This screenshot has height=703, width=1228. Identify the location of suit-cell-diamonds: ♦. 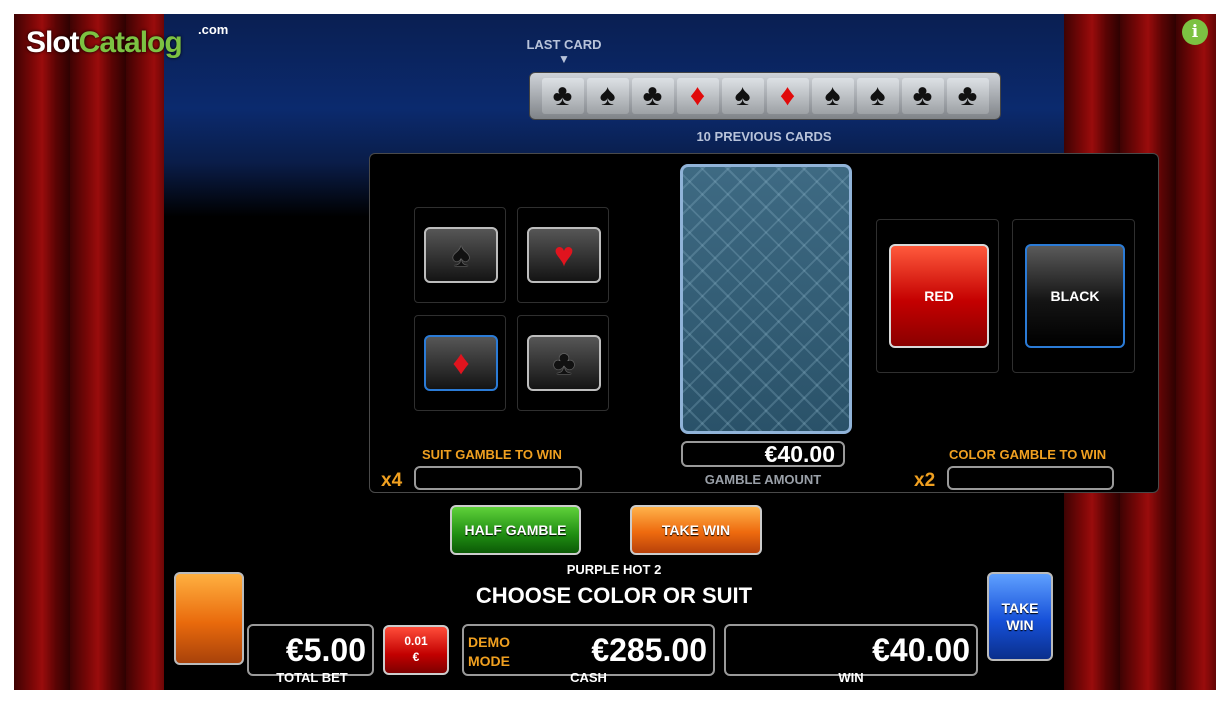
(460, 363).